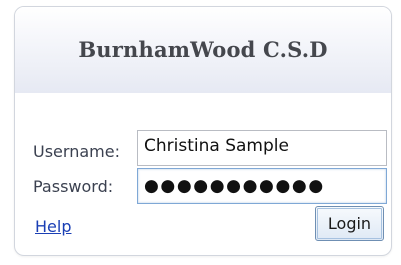 The height and width of the screenshot is (265, 401). I want to click on login-button: Login, so click(349, 223).